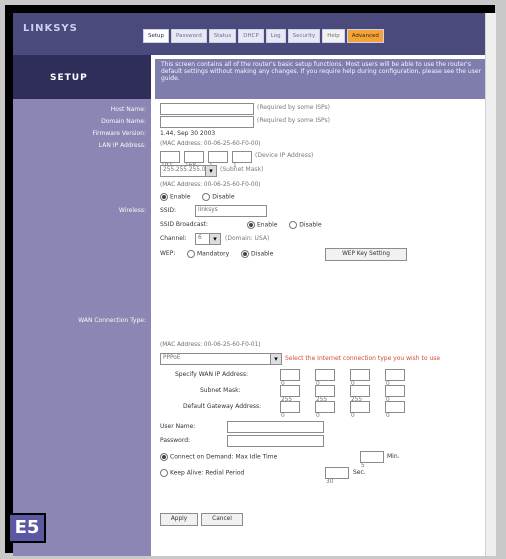  Describe the element at coordinates (294, 120) in the screenshot. I see `domain-name-hint: (Required by some ISPs)` at that location.